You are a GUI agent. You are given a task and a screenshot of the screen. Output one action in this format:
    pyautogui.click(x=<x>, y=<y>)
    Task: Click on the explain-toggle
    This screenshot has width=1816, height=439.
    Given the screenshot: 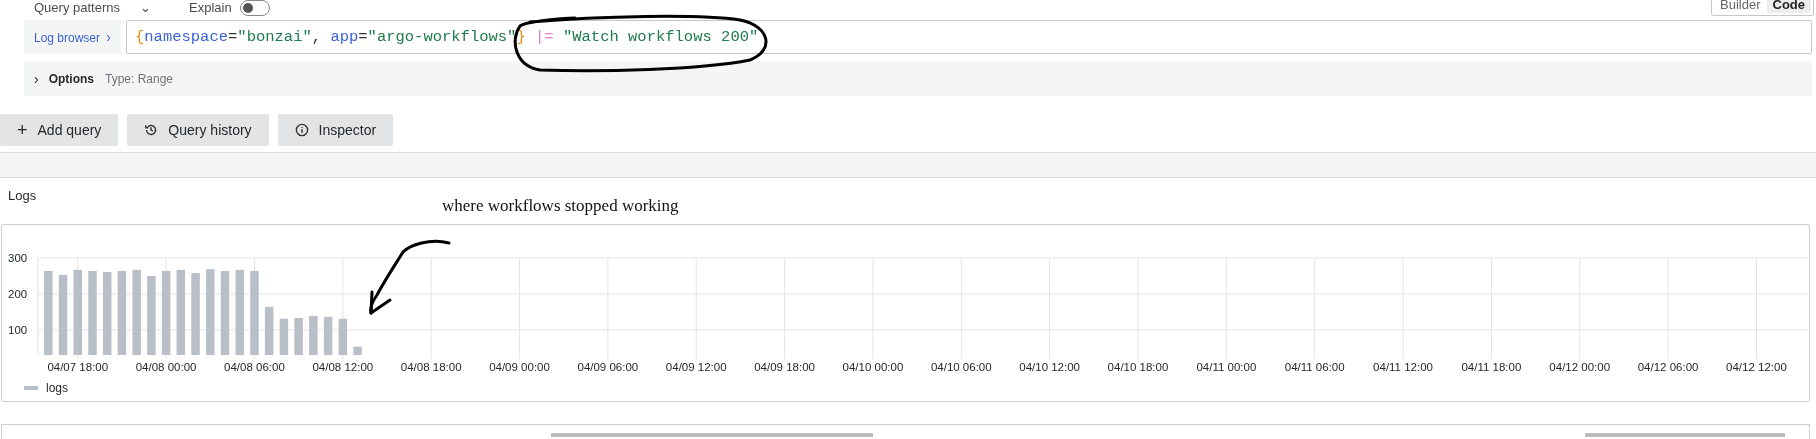 What is the action you would take?
    pyautogui.click(x=254, y=8)
    